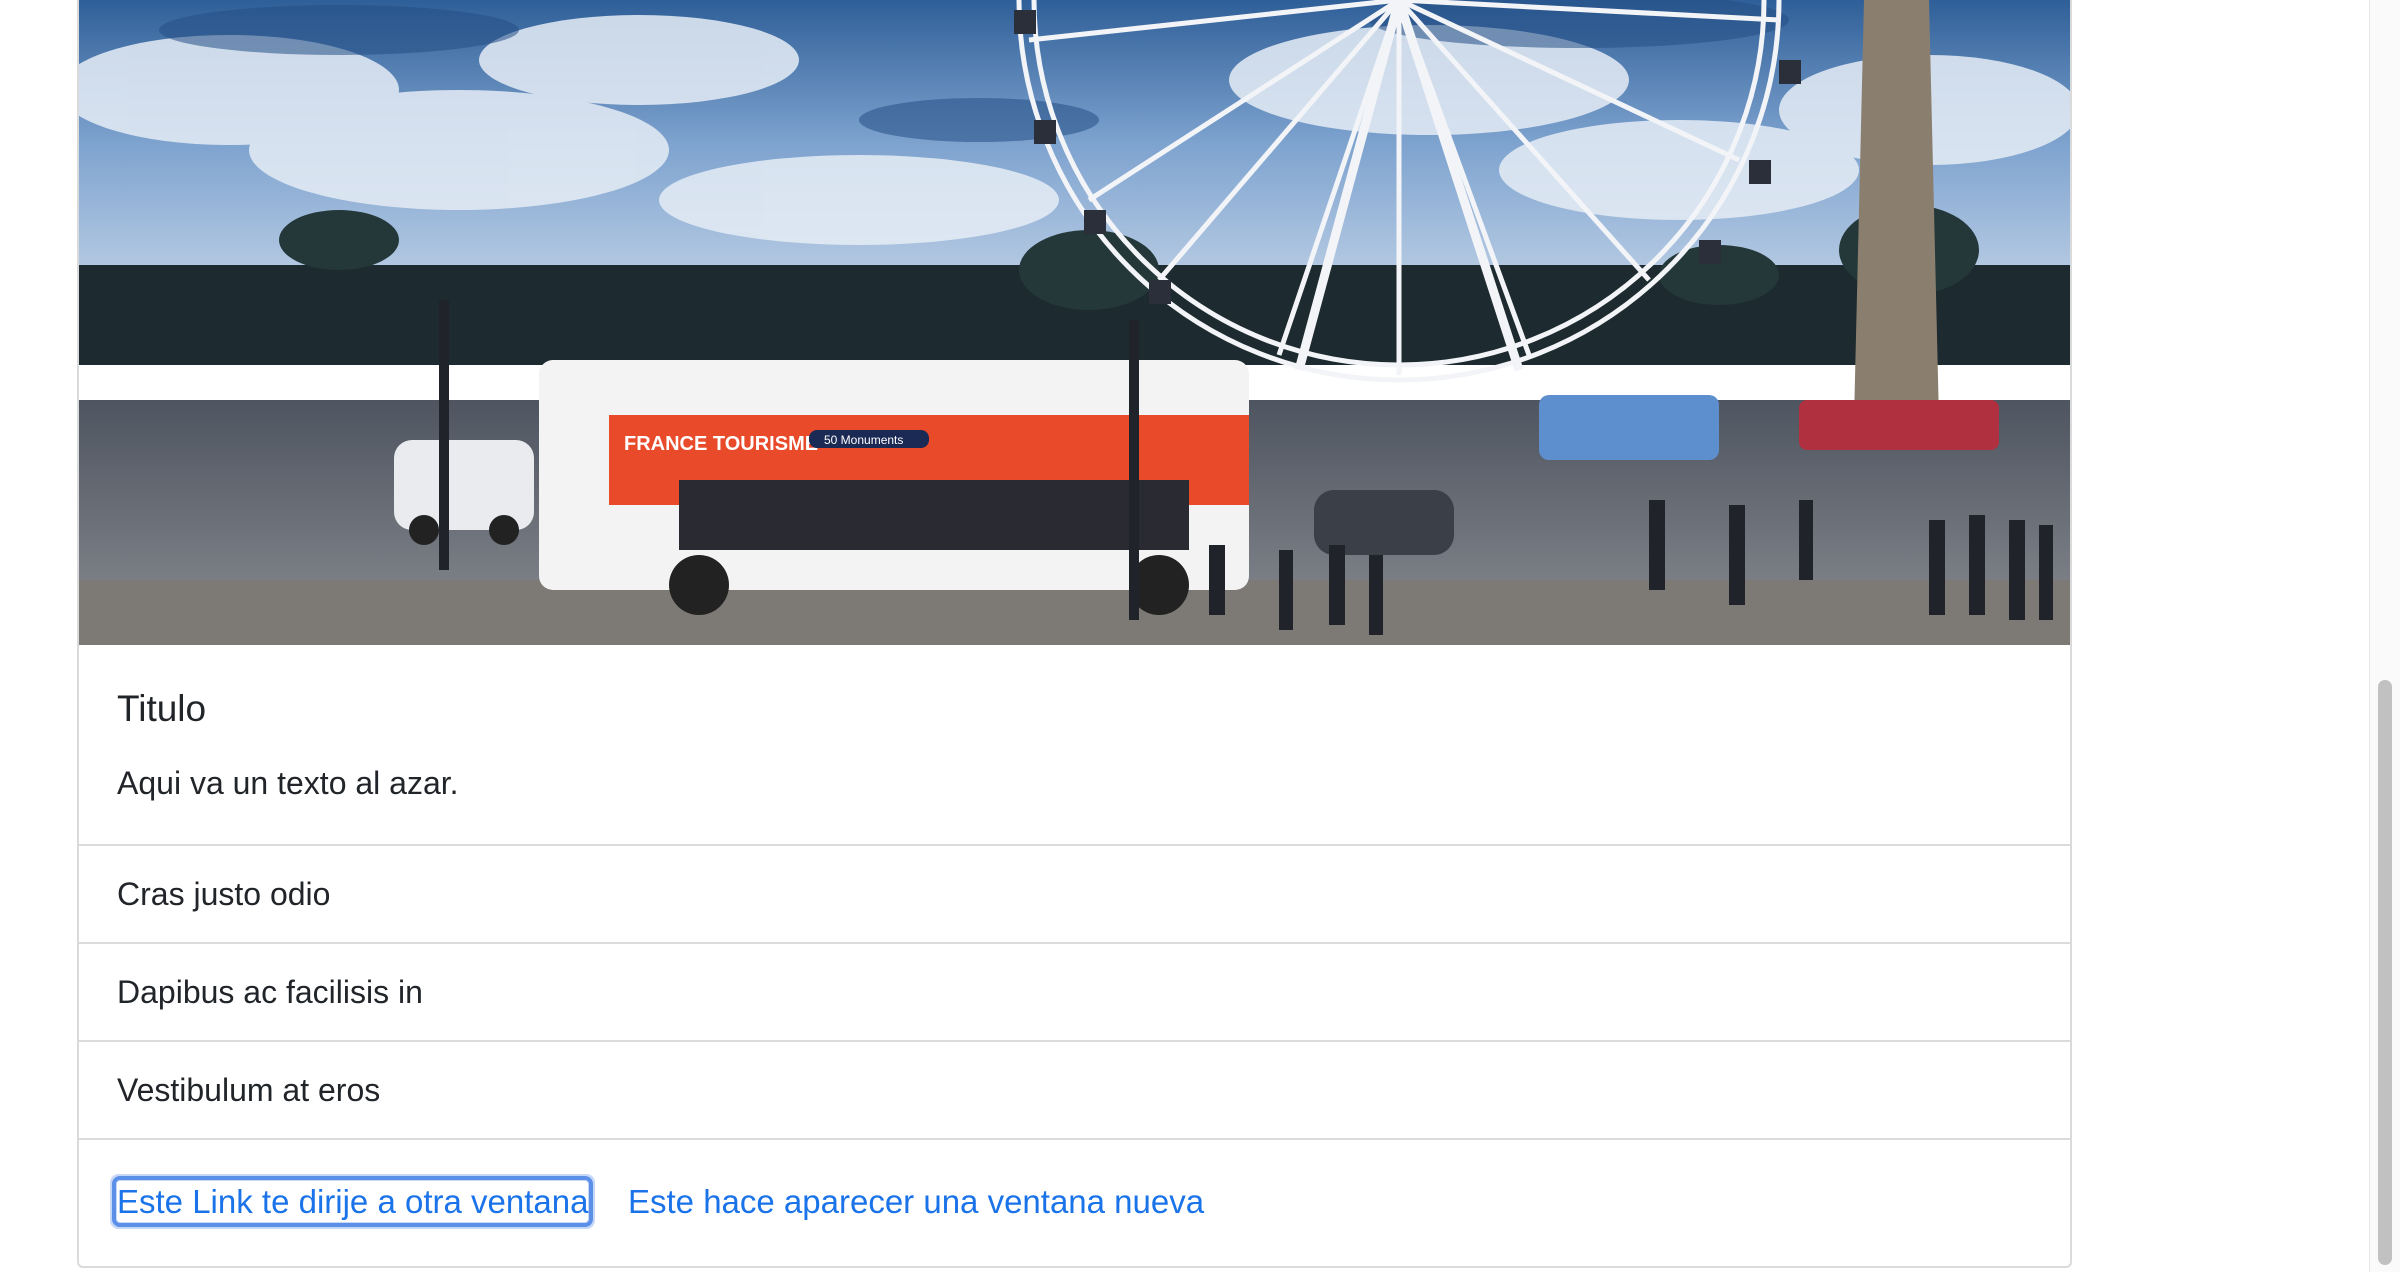  Describe the element at coordinates (270, 992) in the screenshot. I see `list-item-label: Dapibus ac facilisis in` at that location.